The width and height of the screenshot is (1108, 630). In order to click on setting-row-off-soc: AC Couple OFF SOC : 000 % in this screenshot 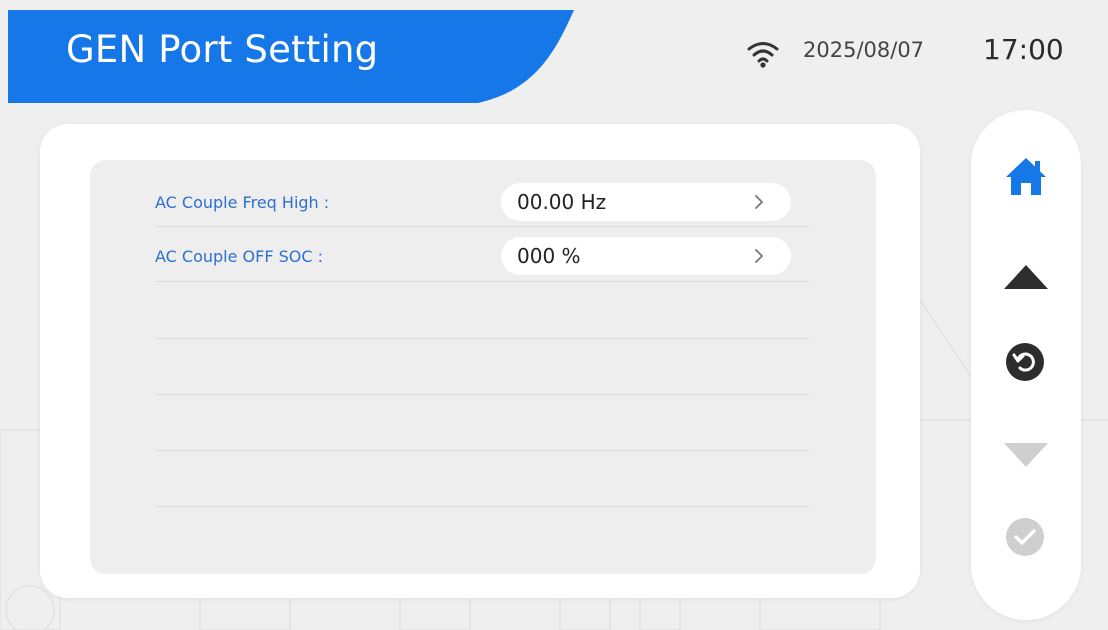, I will do `click(482, 256)`.